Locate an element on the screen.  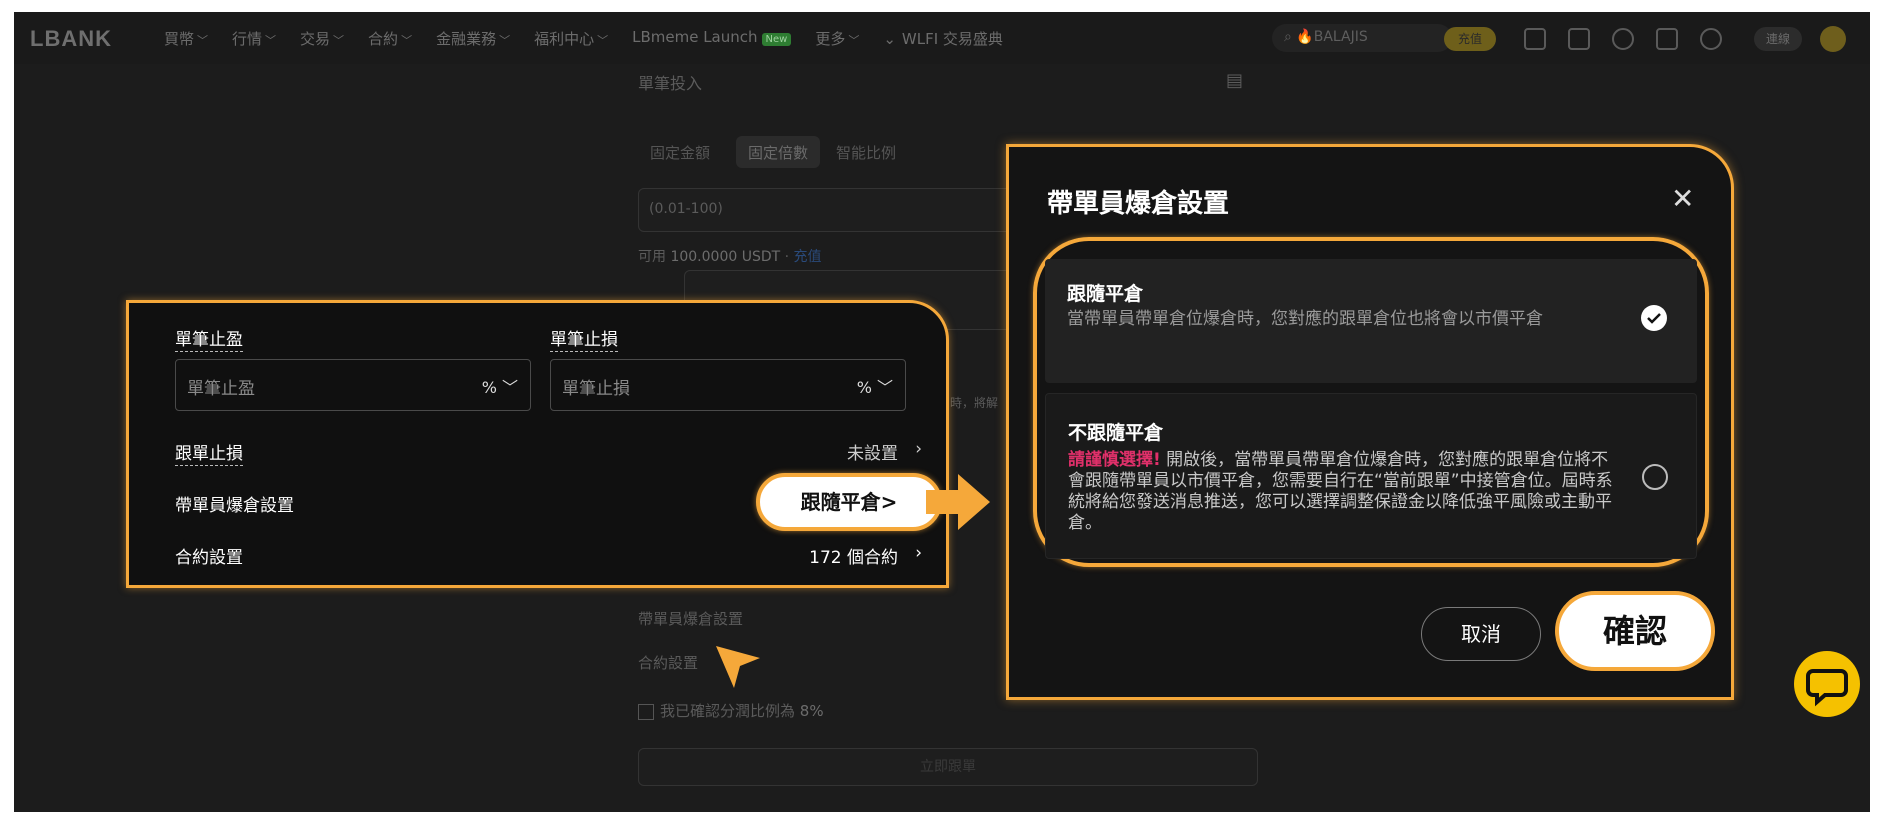
nav-item-wlfi: ⌄ WLFI 交易盛典 is located at coordinates (943, 38).